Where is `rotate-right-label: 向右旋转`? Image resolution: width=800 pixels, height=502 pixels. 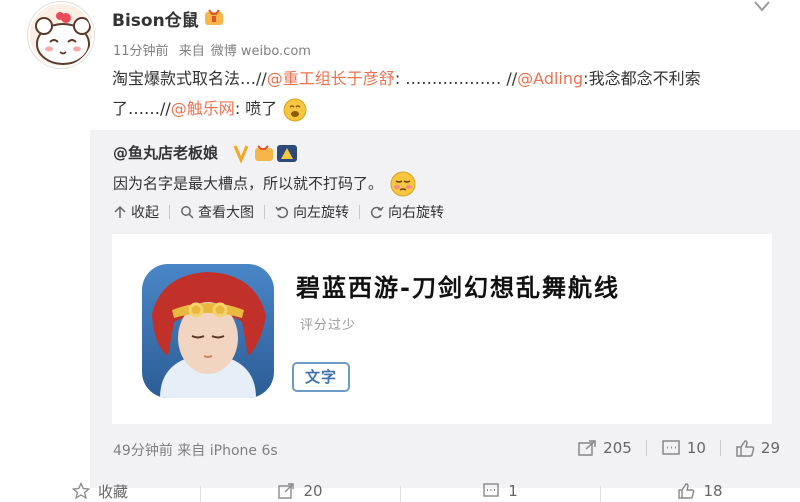 rotate-right-label: 向右旋转 is located at coordinates (416, 213).